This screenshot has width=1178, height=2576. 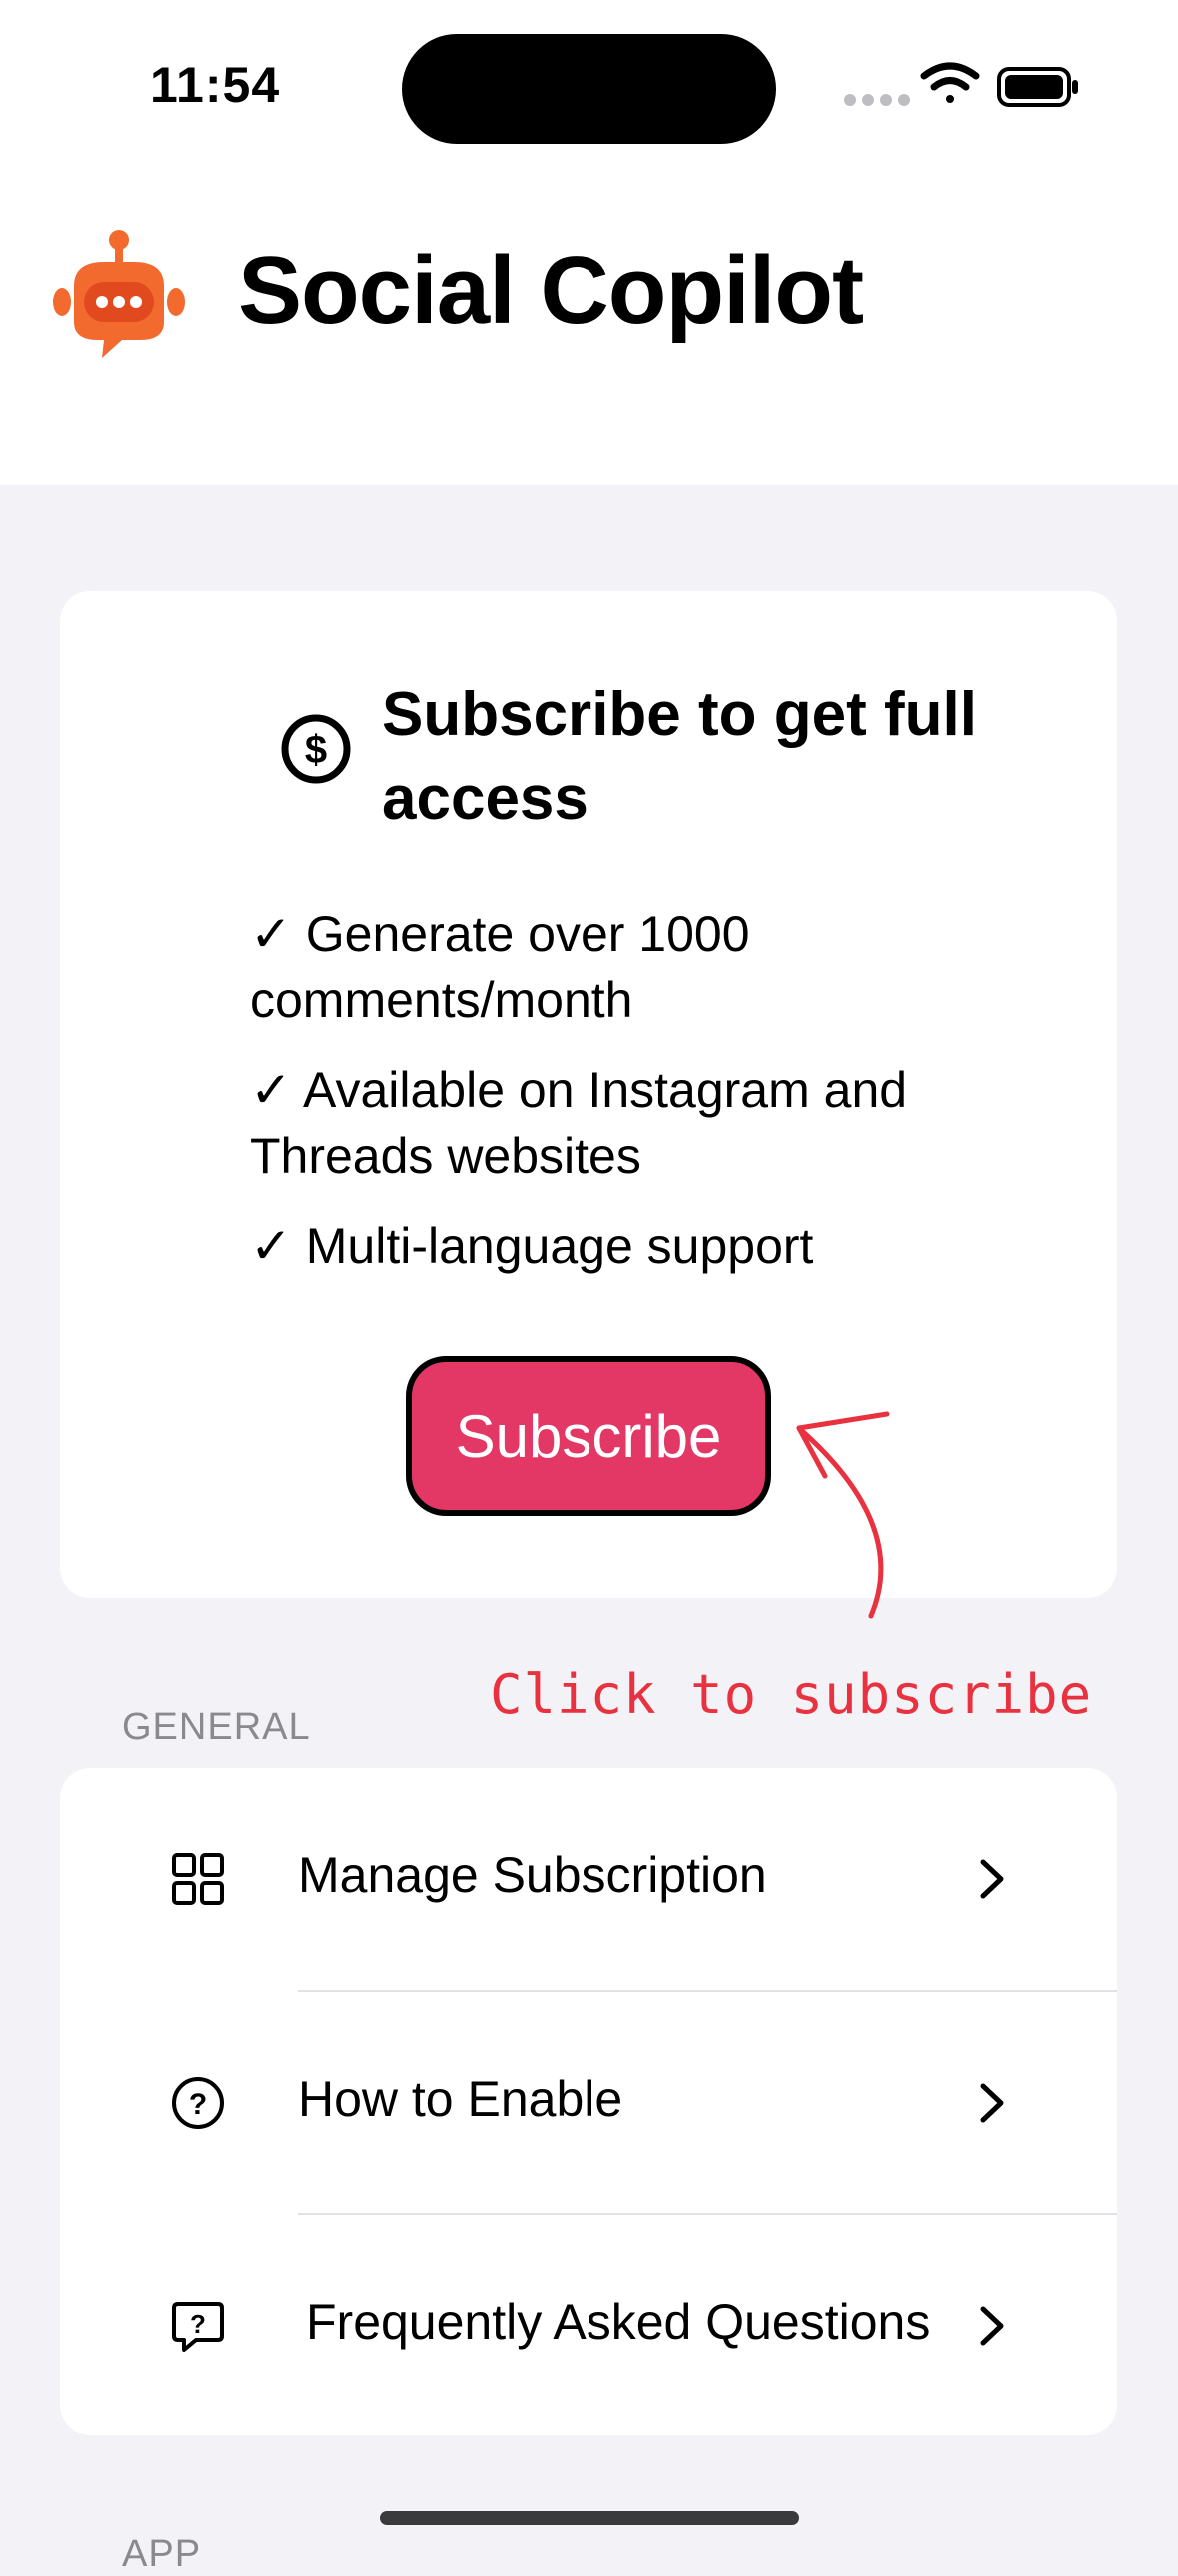 What do you see at coordinates (500, 967) in the screenshot?
I see `feature-item: ✓ Generate over 1000 comments/month` at bounding box center [500, 967].